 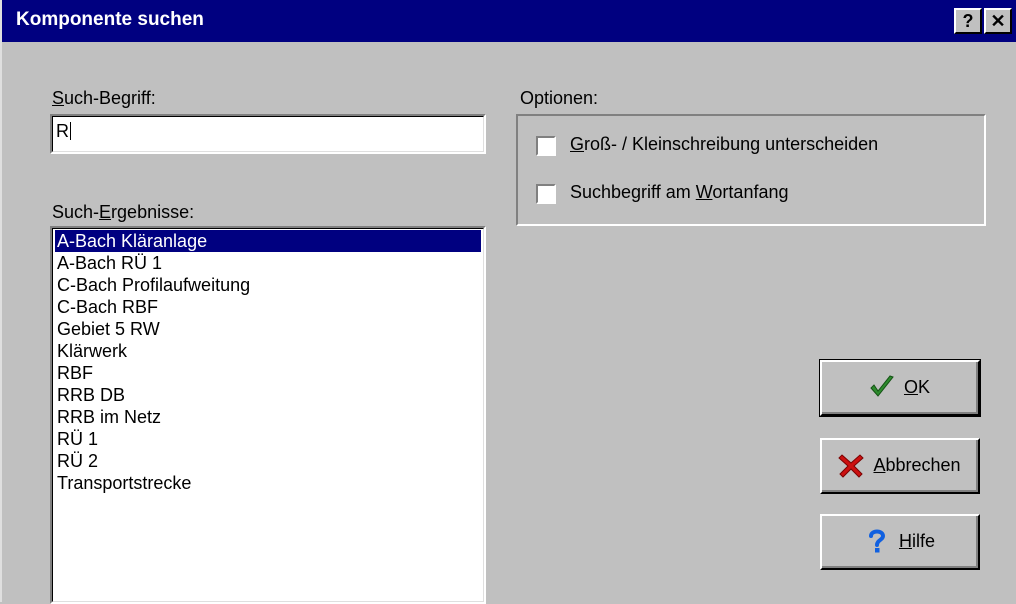 I want to click on list-item: RÜ 2, so click(x=268, y=461).